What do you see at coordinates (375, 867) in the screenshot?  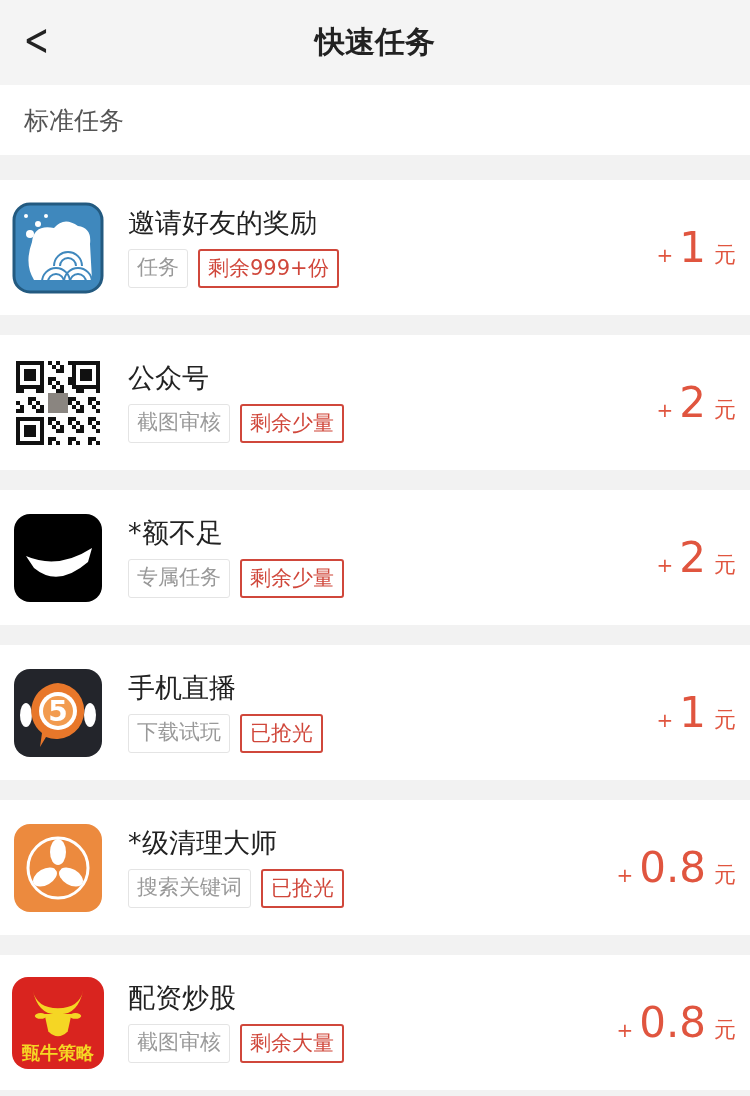 I see `task-card: *级清理大师 搜索关键词 已抢光 +0.8 元` at bounding box center [375, 867].